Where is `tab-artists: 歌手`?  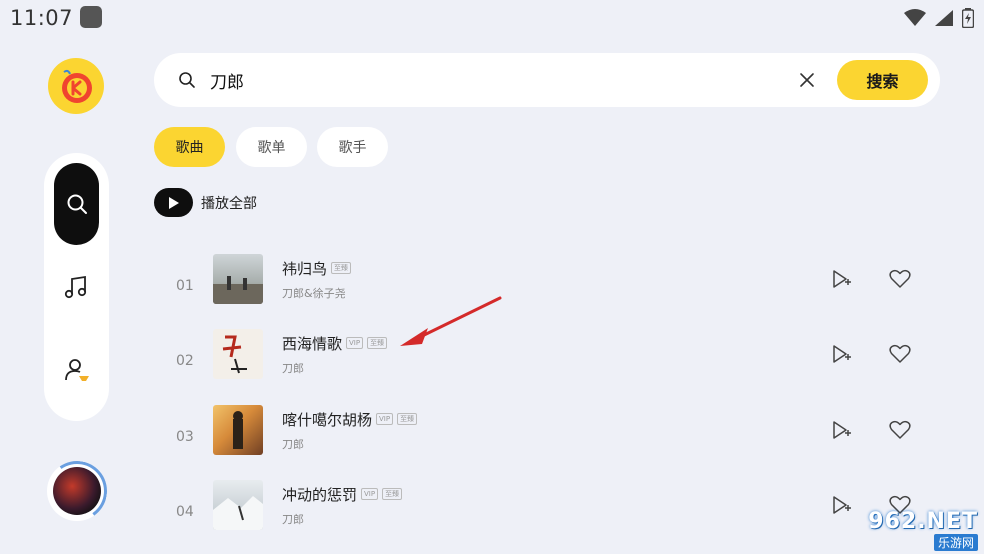
tab-artists: 歌手 is located at coordinates (352, 147).